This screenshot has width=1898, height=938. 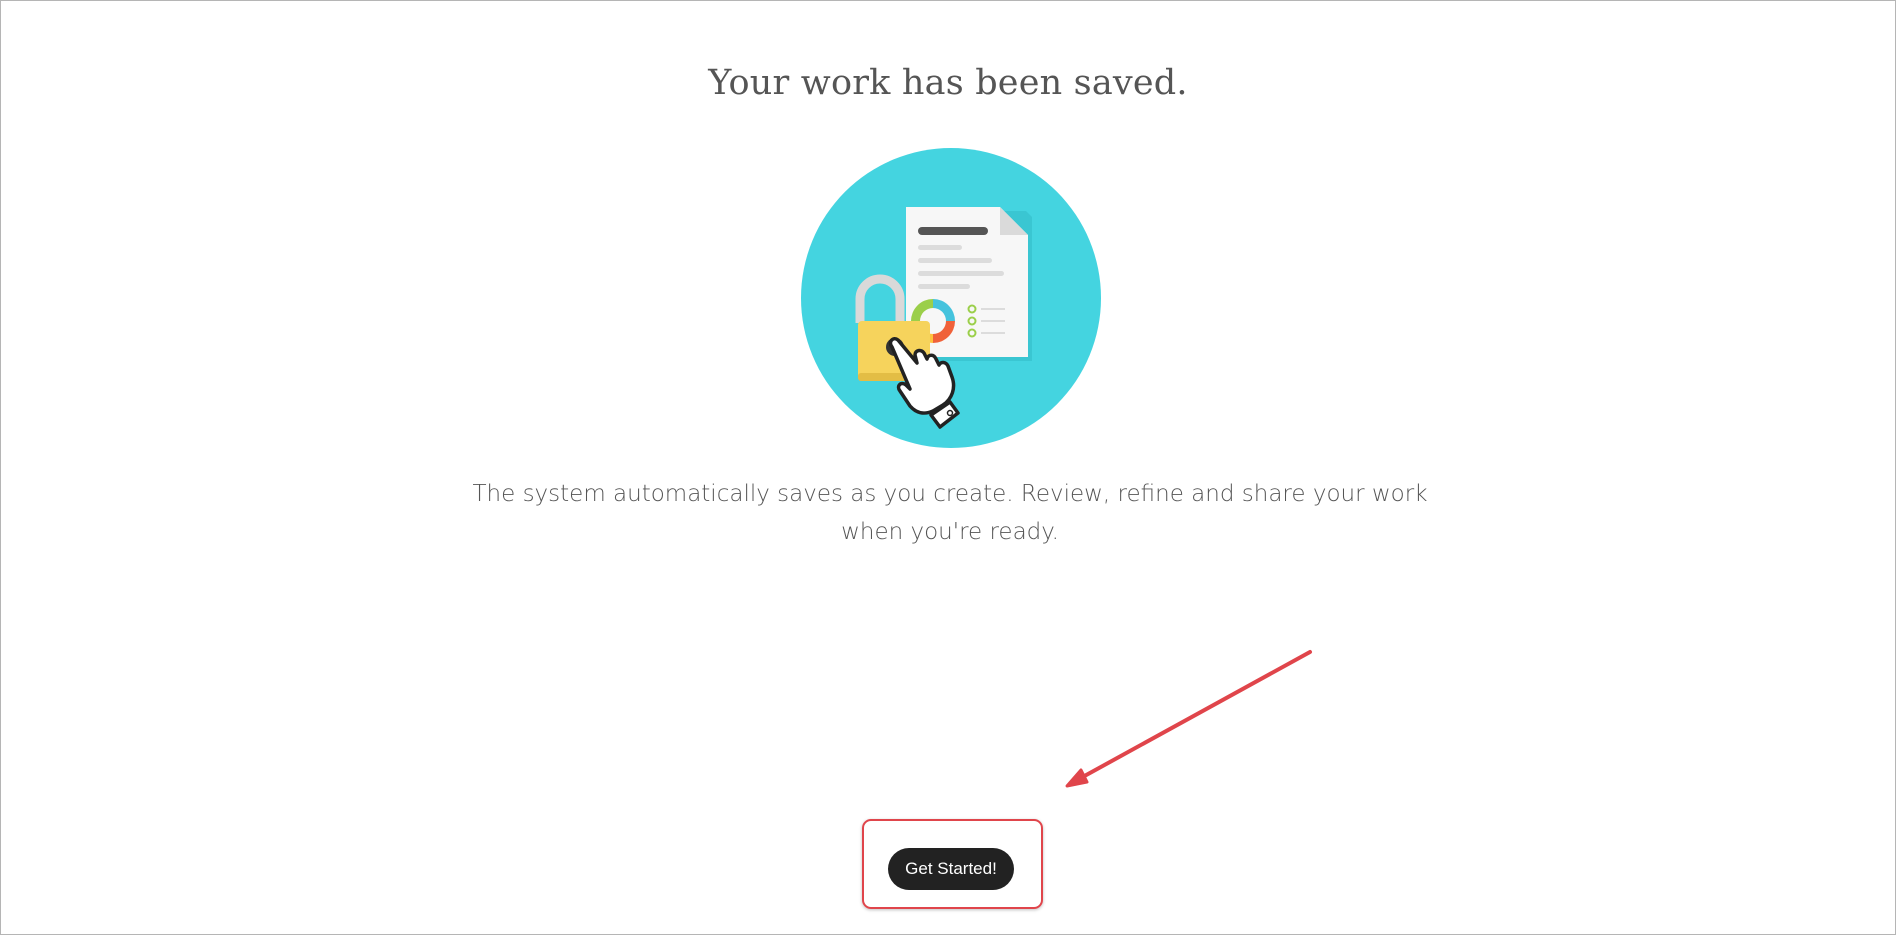 I want to click on secured-document-icon, so click(x=951, y=298).